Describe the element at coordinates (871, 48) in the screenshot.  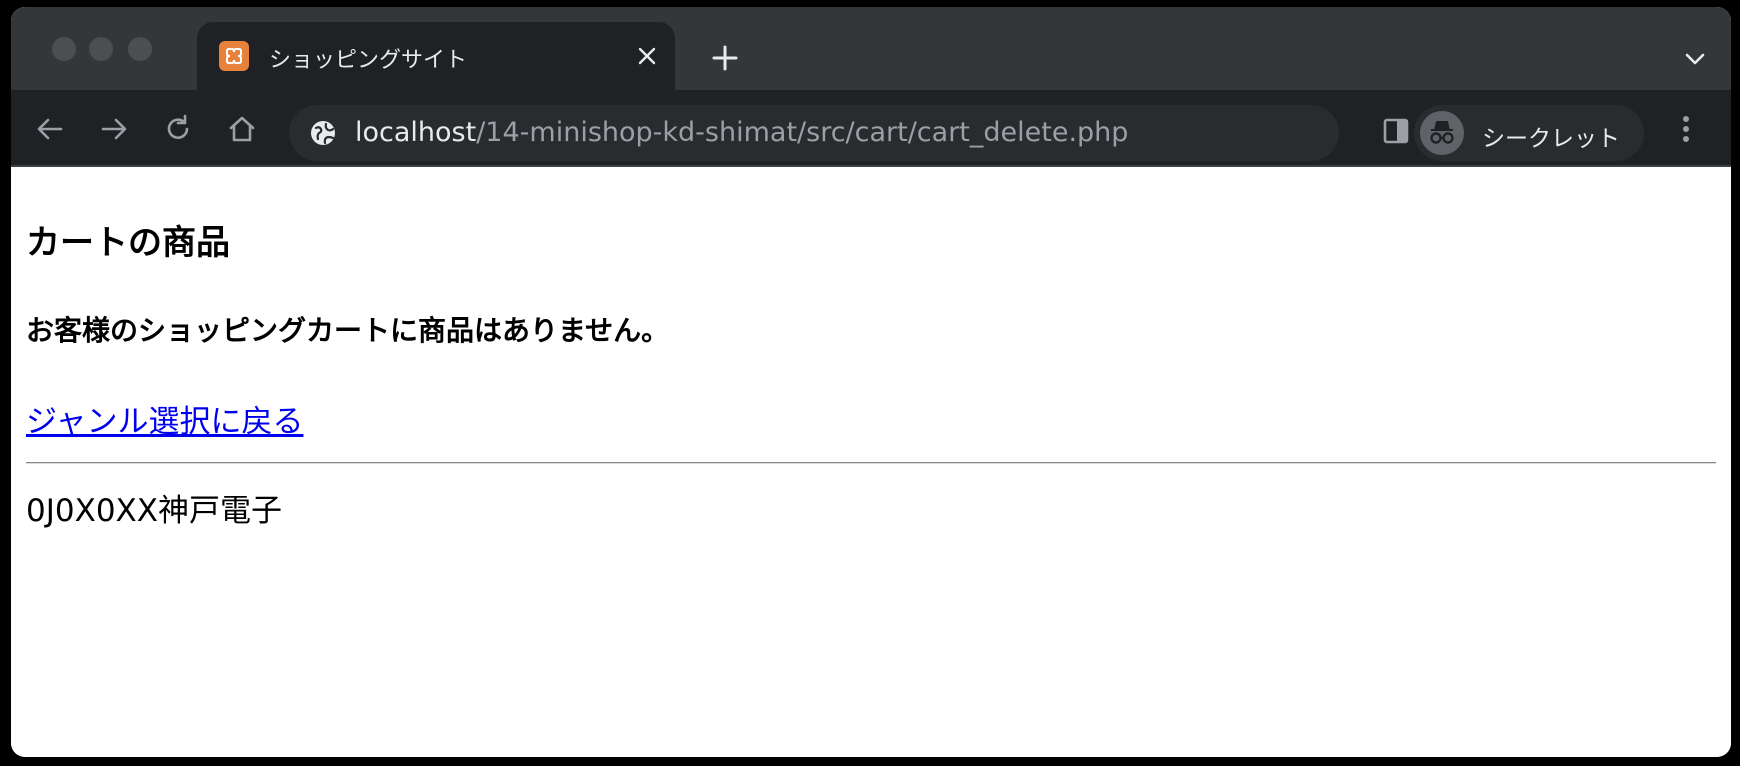
I see `tab-strip: ショッピングサイト` at that location.